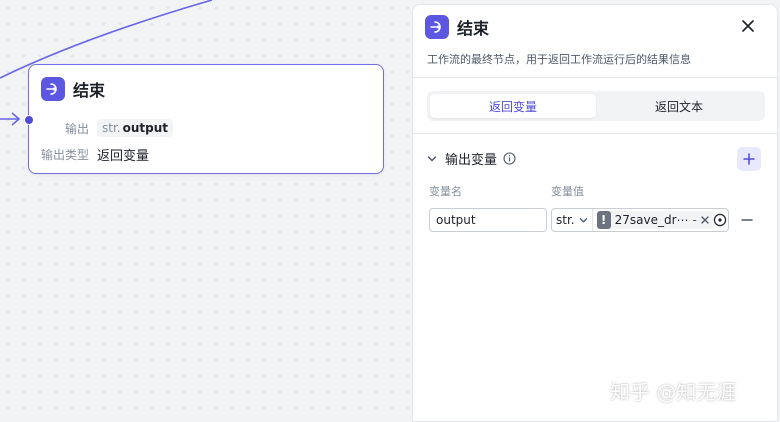  Describe the element at coordinates (473, 28) in the screenshot. I see `panel-title: 结束` at that location.